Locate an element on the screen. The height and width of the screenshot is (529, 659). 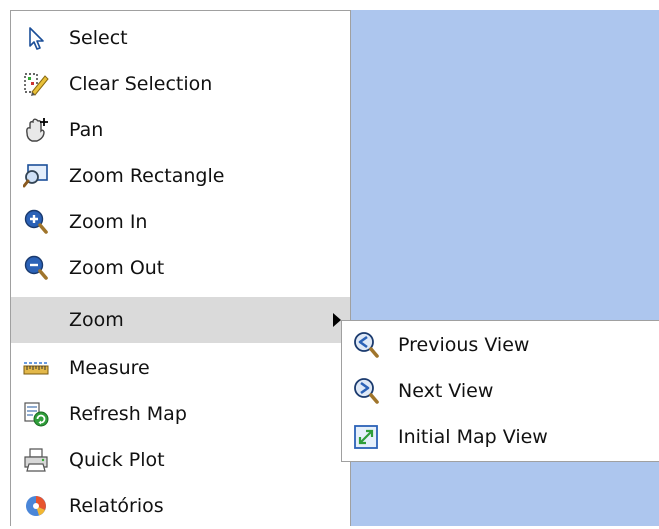
menu-item-label: Pan is located at coordinates (86, 130).